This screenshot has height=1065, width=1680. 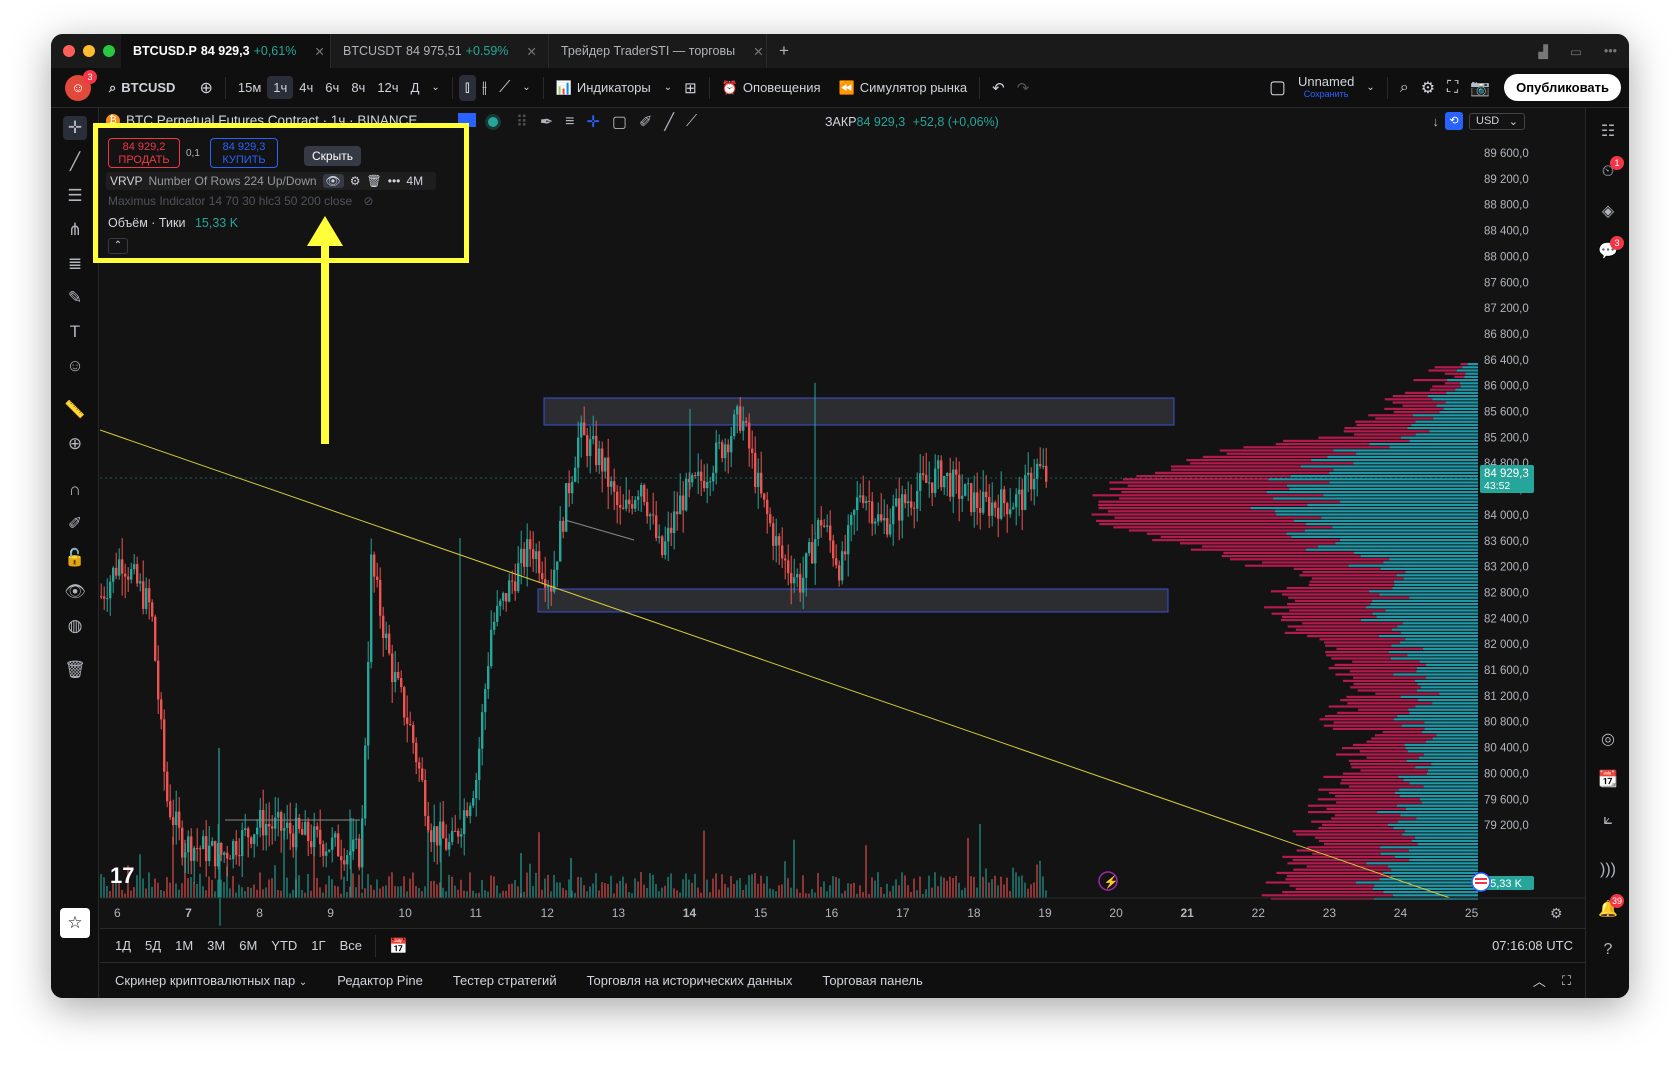 I want to click on interval-15m: 15м, so click(x=249, y=87).